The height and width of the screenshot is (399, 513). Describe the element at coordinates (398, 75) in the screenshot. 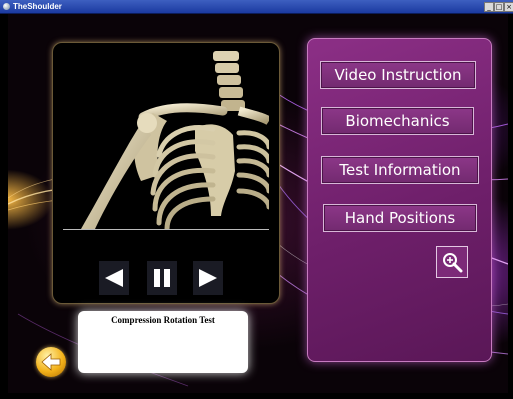

I see `video-instruction-button: Video Instruction` at that location.